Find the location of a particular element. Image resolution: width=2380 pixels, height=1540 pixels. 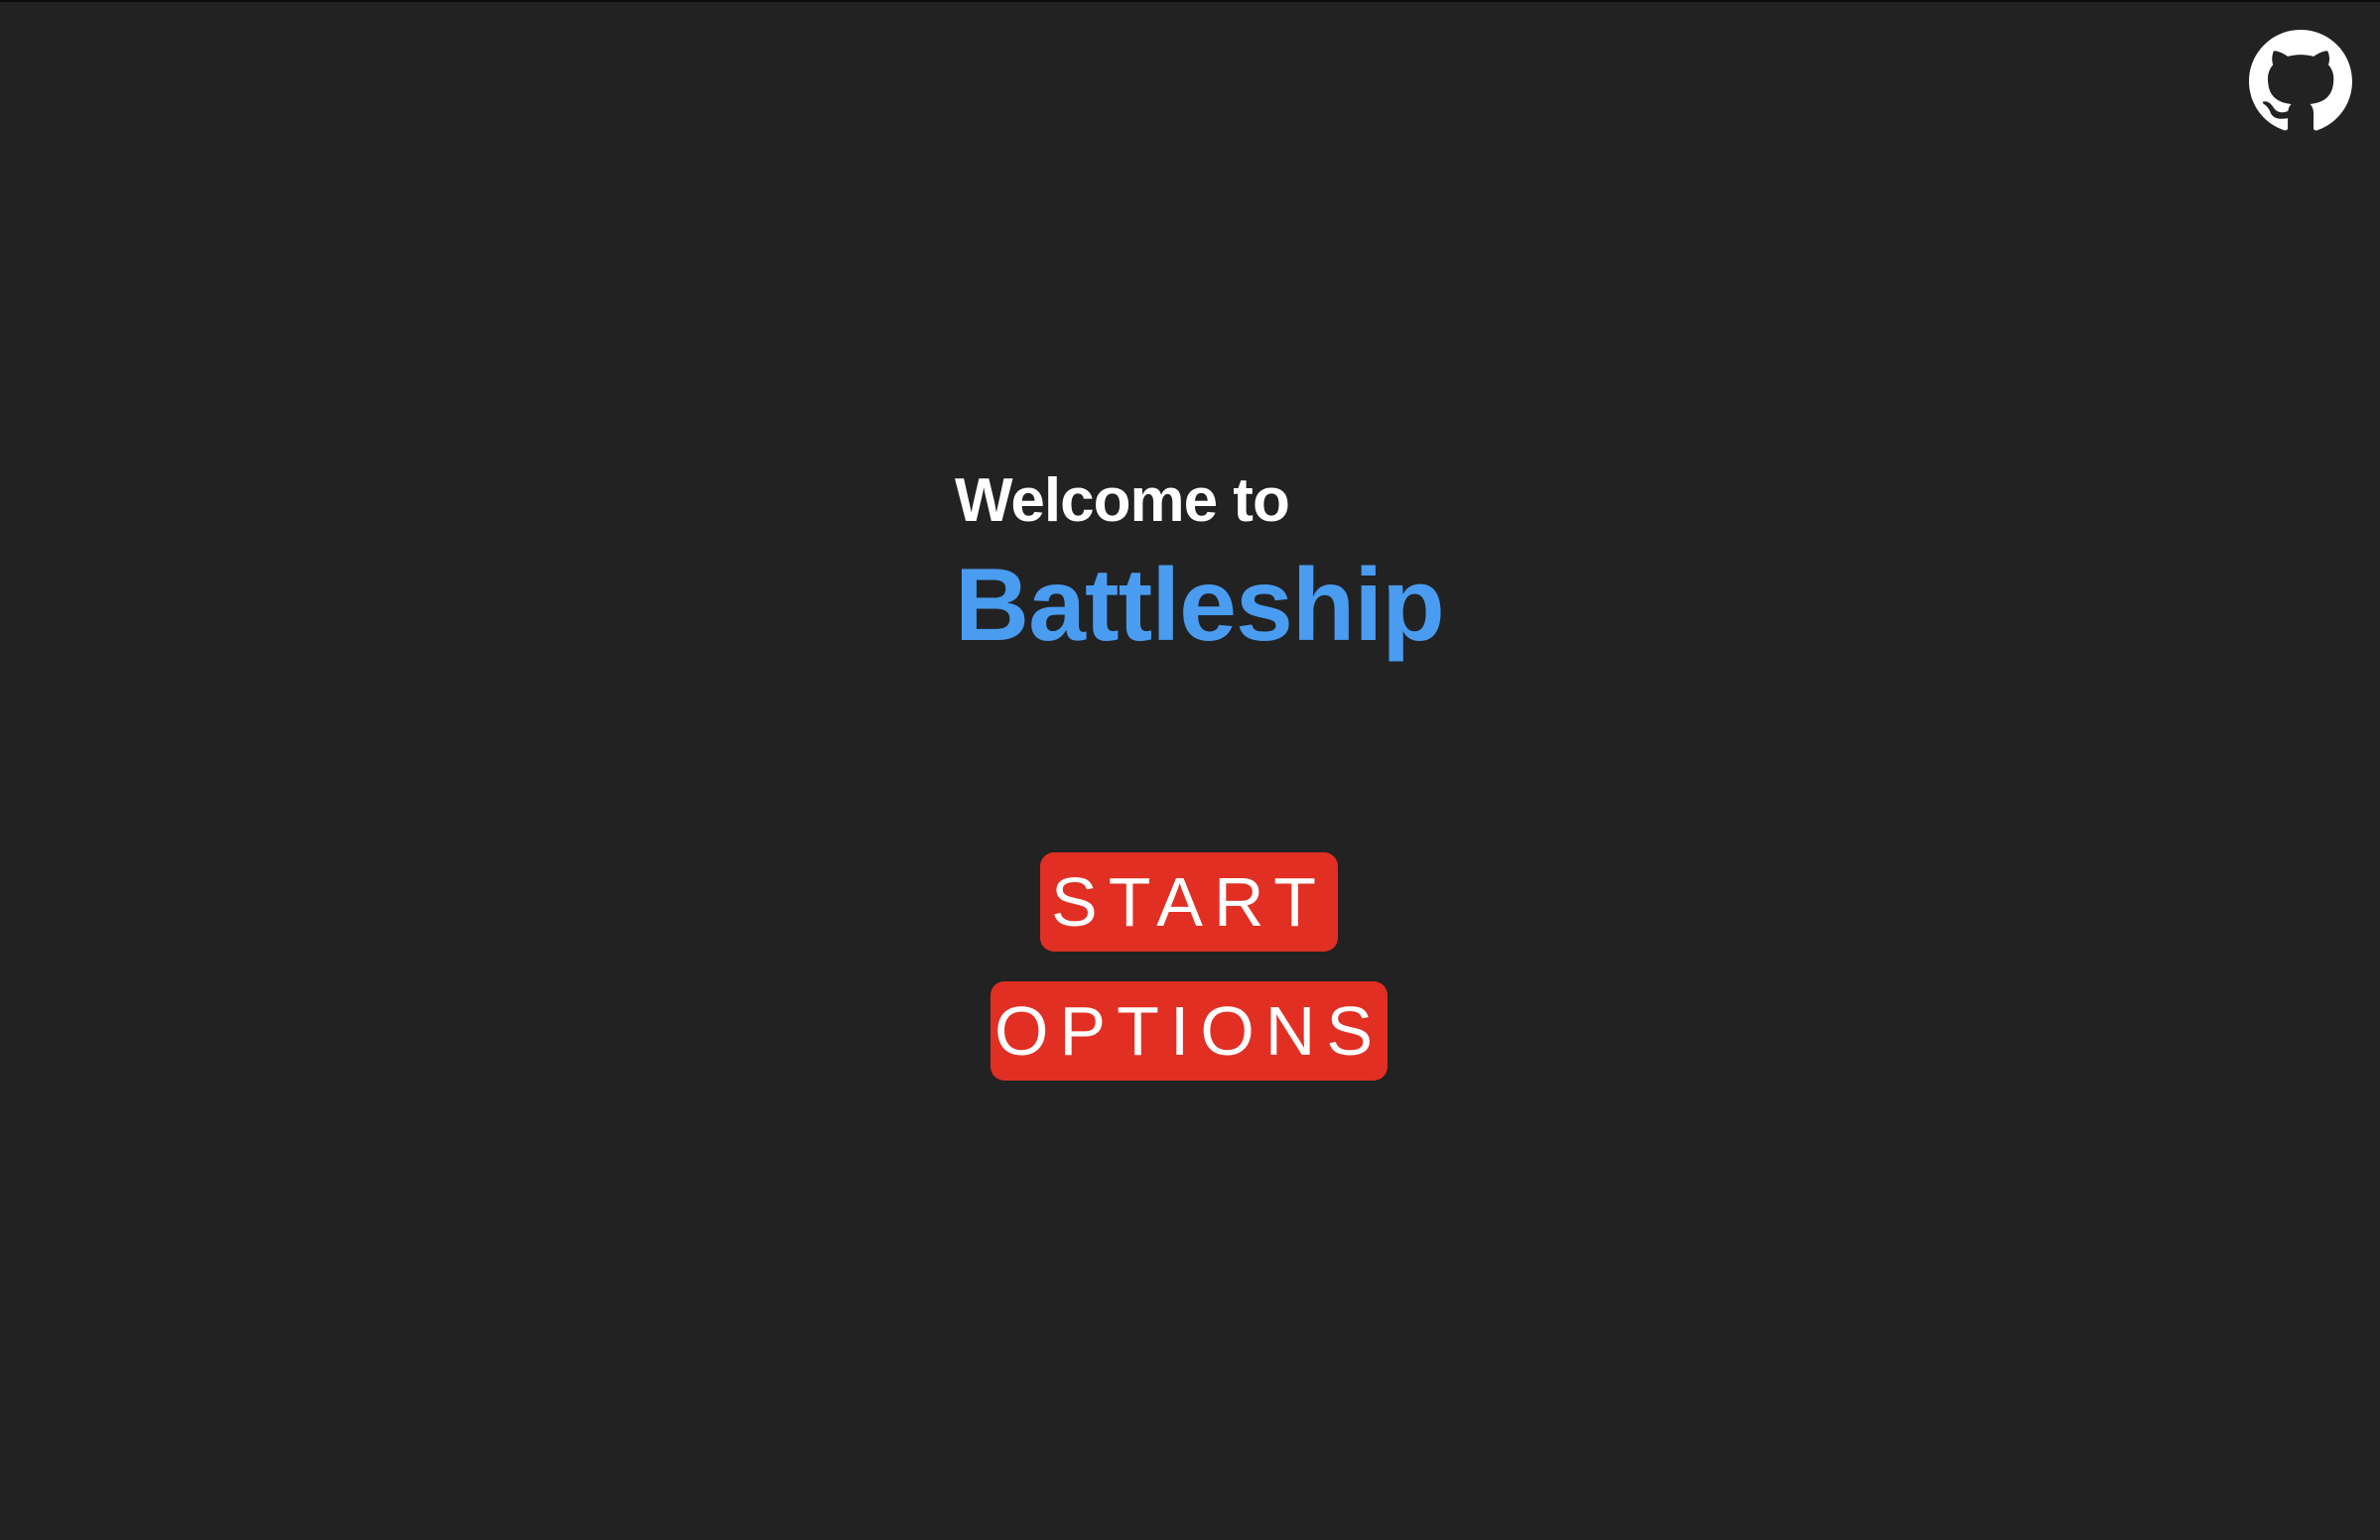

github-link is located at coordinates (2300, 81).